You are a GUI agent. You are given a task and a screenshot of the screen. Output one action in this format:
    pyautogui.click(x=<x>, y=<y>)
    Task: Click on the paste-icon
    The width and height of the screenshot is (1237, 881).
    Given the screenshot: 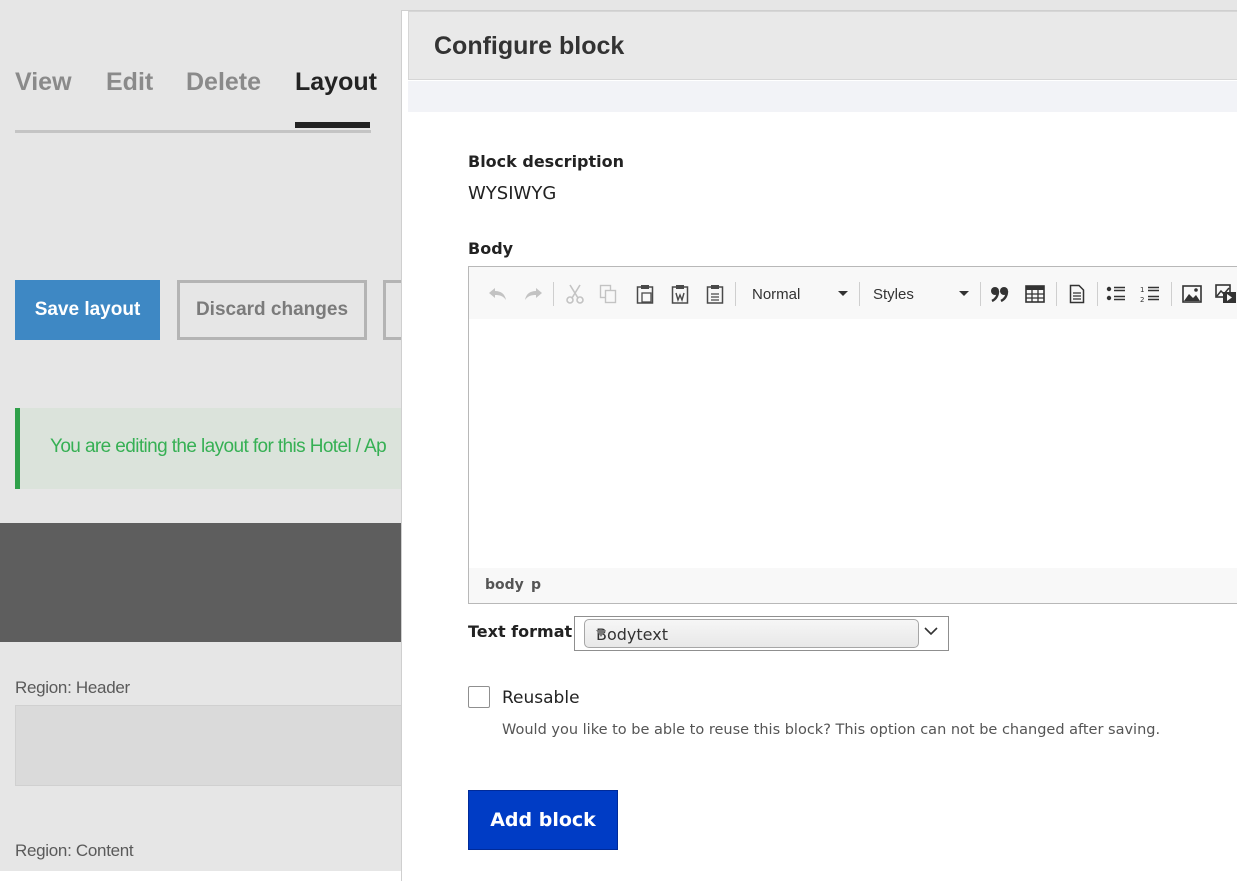 What is the action you would take?
    pyautogui.click(x=645, y=294)
    